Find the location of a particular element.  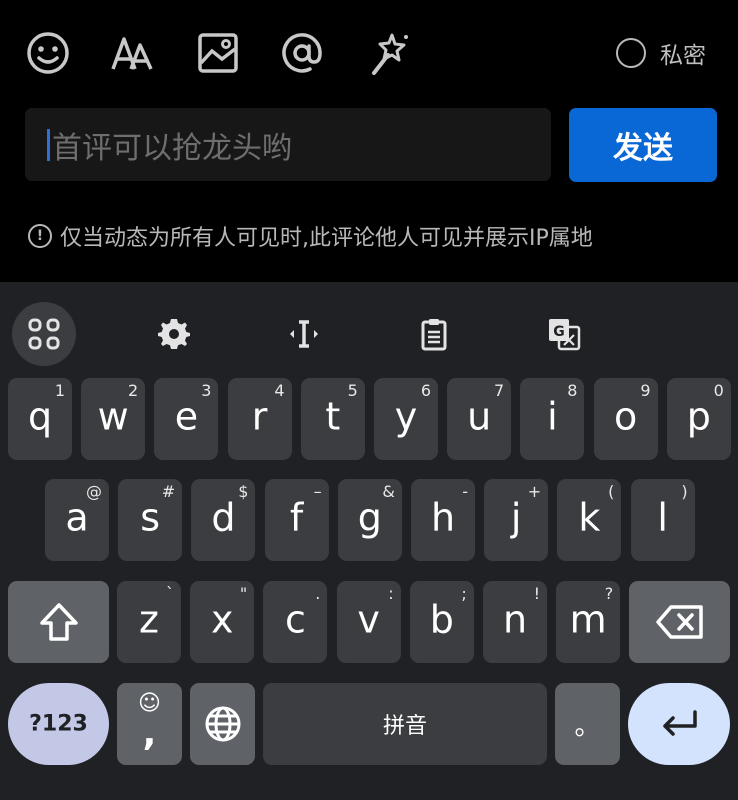

key-m: m? is located at coordinates (588, 622).